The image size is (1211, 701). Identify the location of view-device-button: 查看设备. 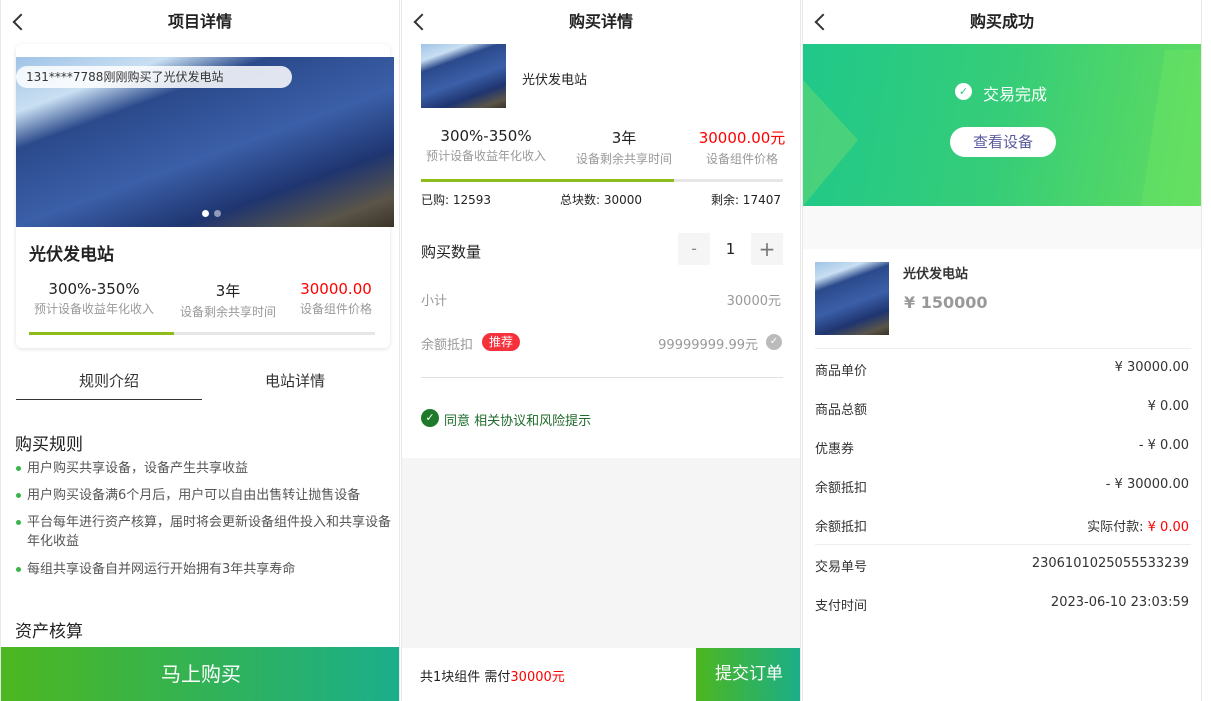
(1003, 142).